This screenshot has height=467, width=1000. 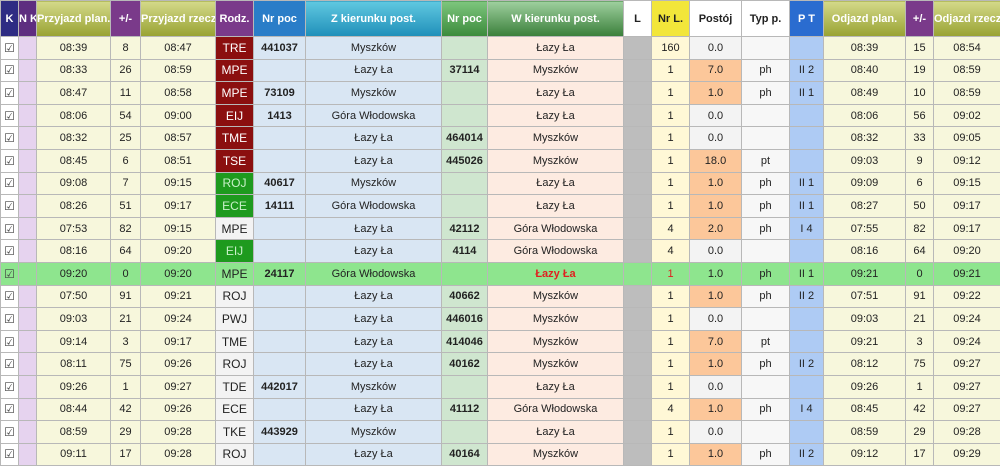 What do you see at coordinates (178, 432) in the screenshot?
I see `arrival-real: 09:28` at bounding box center [178, 432].